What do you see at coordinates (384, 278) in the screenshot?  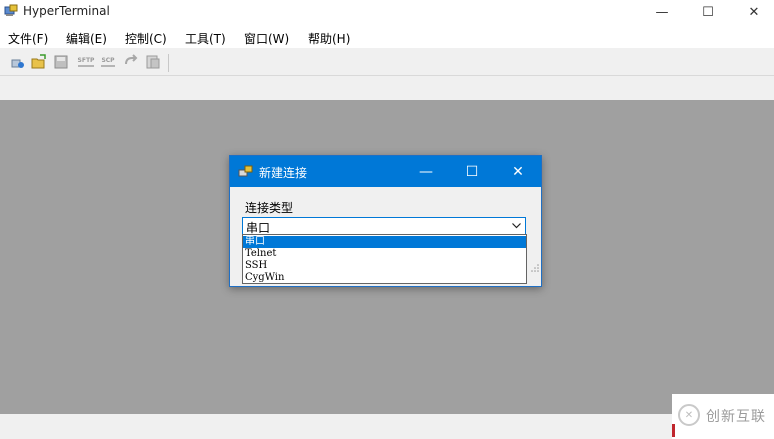 I see `option-cygwin: CygWin` at bounding box center [384, 278].